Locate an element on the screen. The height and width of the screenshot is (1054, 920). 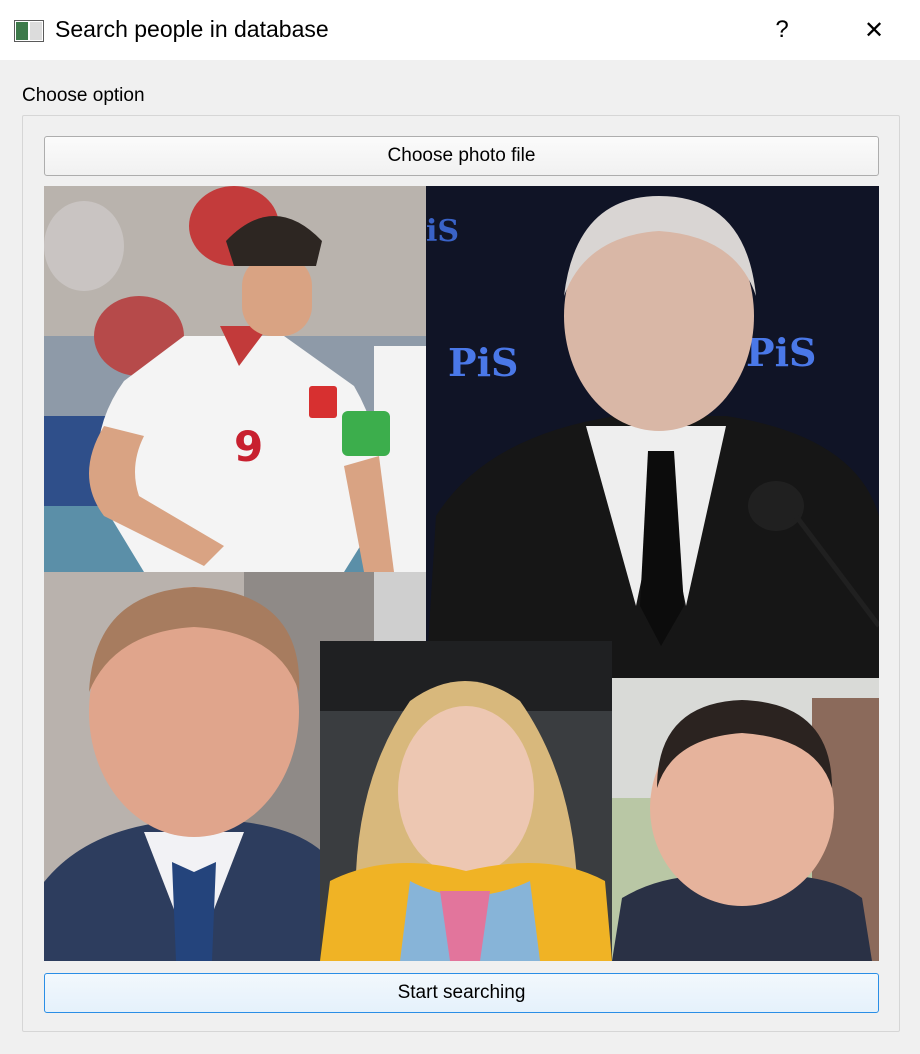
start-searching-button: Start searching is located at coordinates (461, 993).